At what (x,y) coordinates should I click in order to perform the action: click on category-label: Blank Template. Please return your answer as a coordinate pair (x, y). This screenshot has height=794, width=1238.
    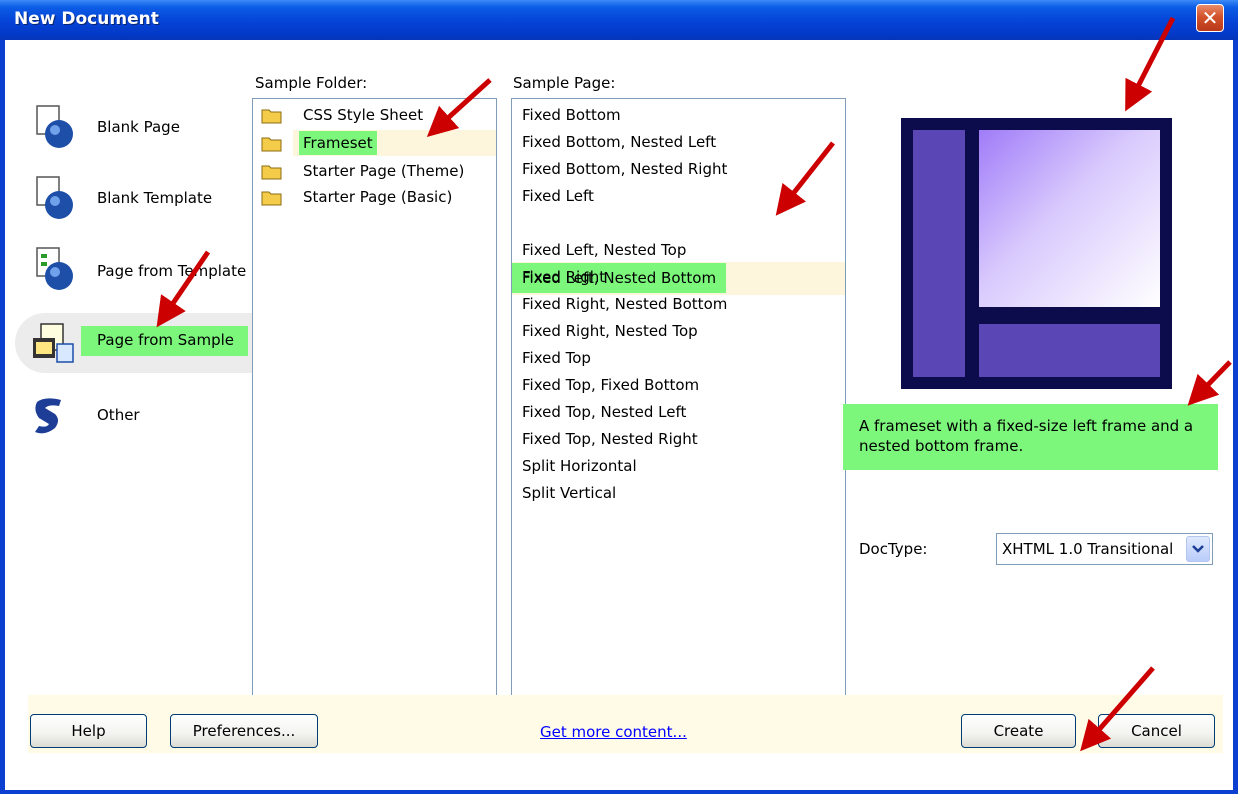
    Looking at the image, I should click on (155, 198).